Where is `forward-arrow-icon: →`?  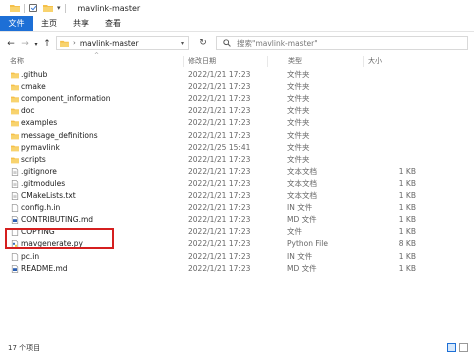
forward-arrow-icon: → is located at coordinates (25, 44).